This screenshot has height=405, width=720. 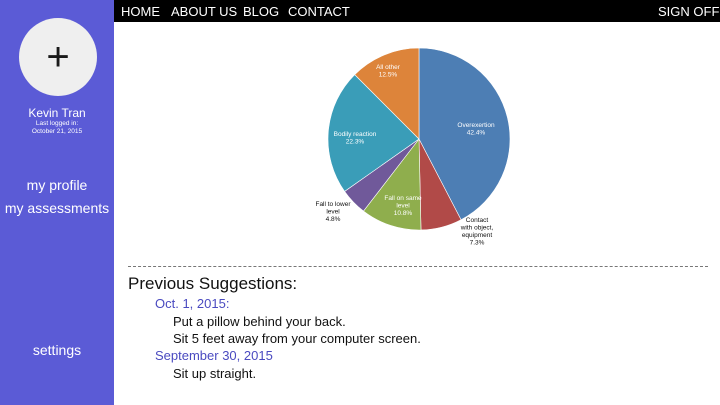 I want to click on last-logged-info: Last logged in: October 21, 2015, so click(x=57, y=128).